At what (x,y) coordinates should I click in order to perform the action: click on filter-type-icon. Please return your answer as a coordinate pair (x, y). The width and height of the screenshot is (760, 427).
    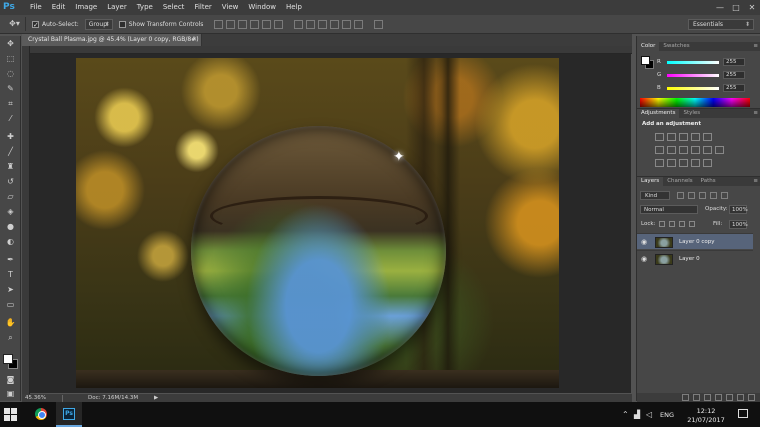
    Looking at the image, I should click on (702, 195).